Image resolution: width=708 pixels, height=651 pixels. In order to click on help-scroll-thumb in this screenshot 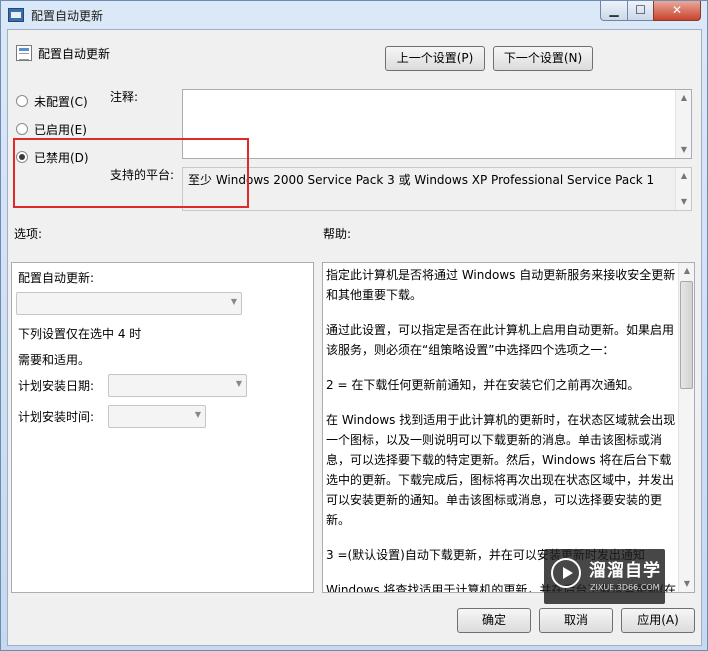, I will do `click(686, 335)`.